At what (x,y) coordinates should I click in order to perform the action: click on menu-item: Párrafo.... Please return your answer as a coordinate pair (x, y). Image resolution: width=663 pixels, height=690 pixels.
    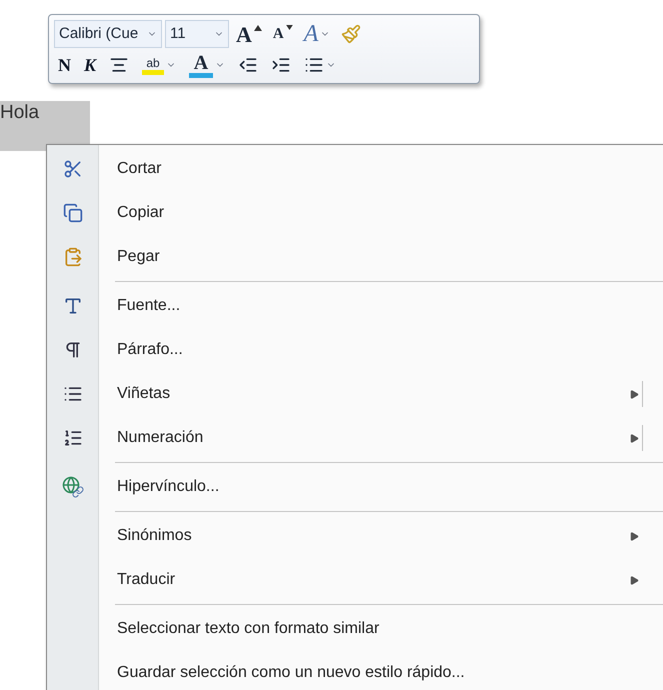
    Looking at the image, I should click on (381, 350).